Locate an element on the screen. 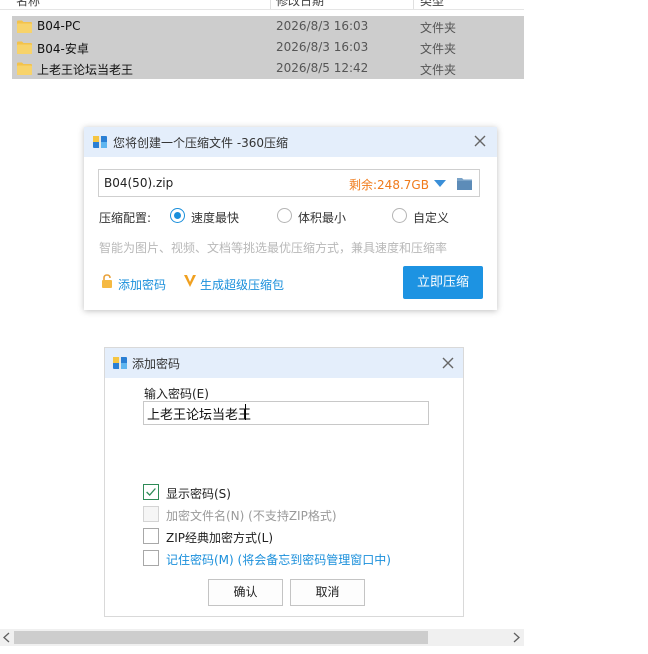  lock-icon is located at coordinates (107, 281).